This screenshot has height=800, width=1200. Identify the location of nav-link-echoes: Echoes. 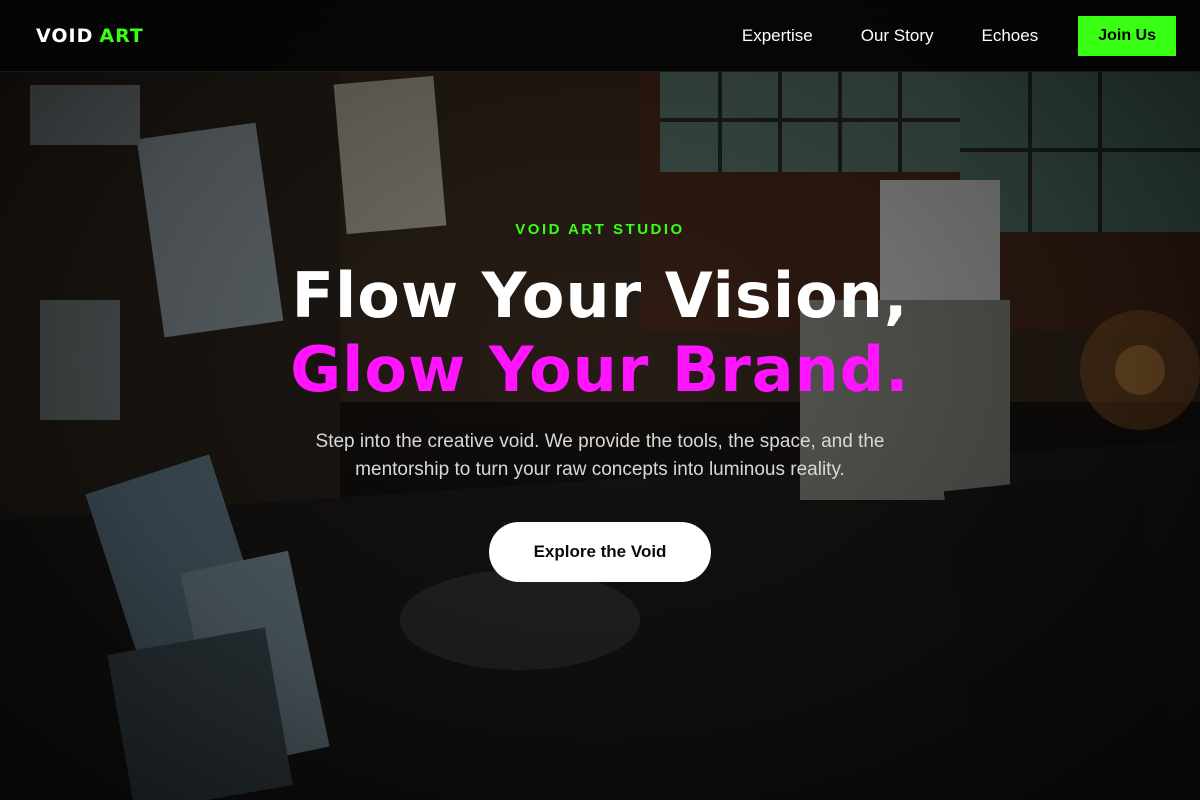
(1010, 36).